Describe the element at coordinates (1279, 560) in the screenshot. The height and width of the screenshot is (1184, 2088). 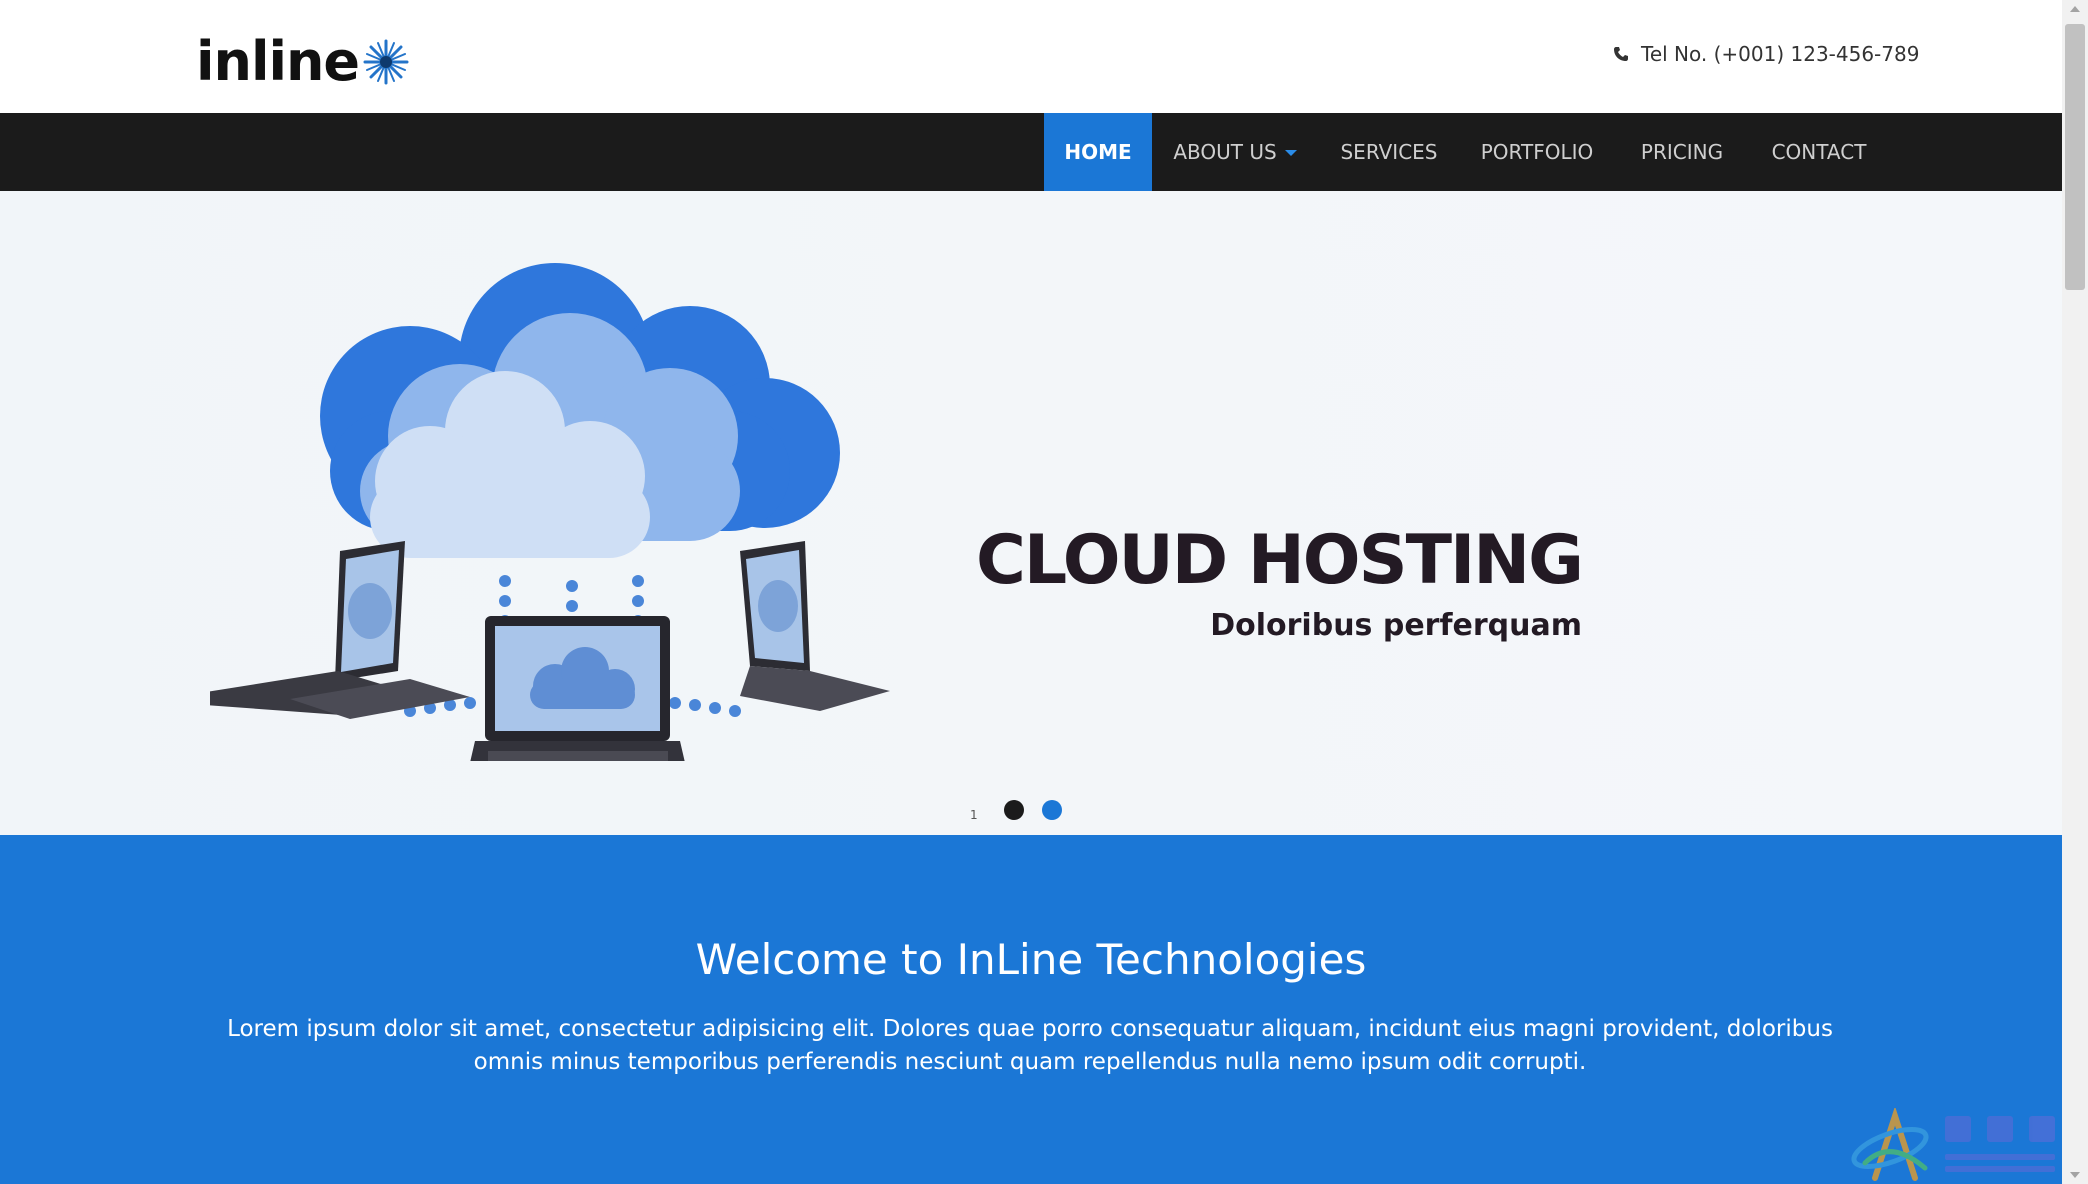
I see `hero-title: CLOUD HOSTING` at that location.